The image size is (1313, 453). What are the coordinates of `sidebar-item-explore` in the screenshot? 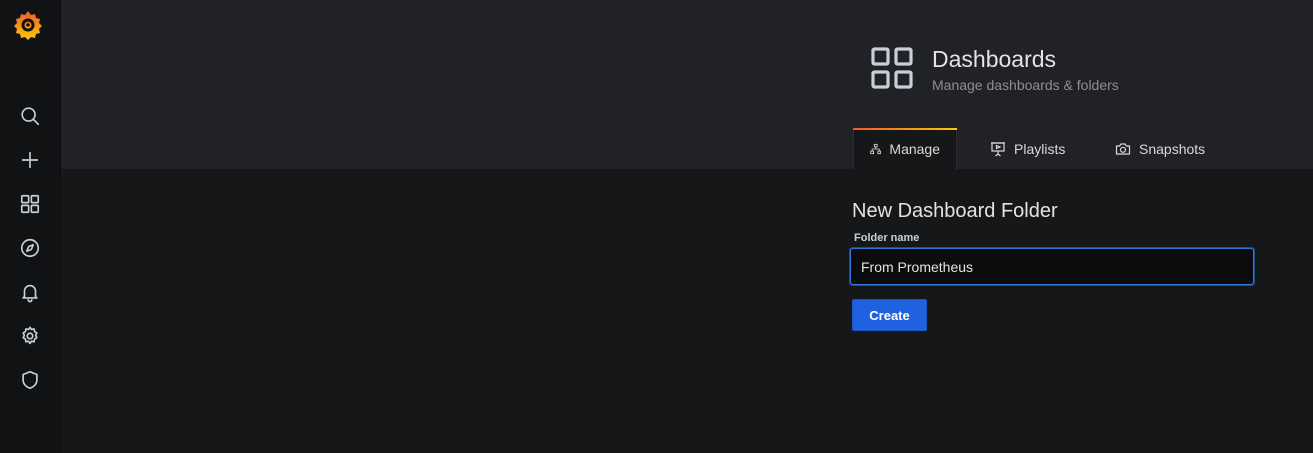 It's located at (30, 248).